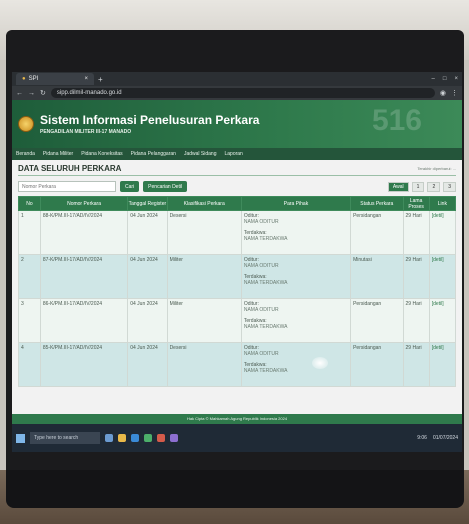 The width and height of the screenshot is (469, 524). Describe the element at coordinates (109, 438) in the screenshot. I see `task-view-icon` at that location.